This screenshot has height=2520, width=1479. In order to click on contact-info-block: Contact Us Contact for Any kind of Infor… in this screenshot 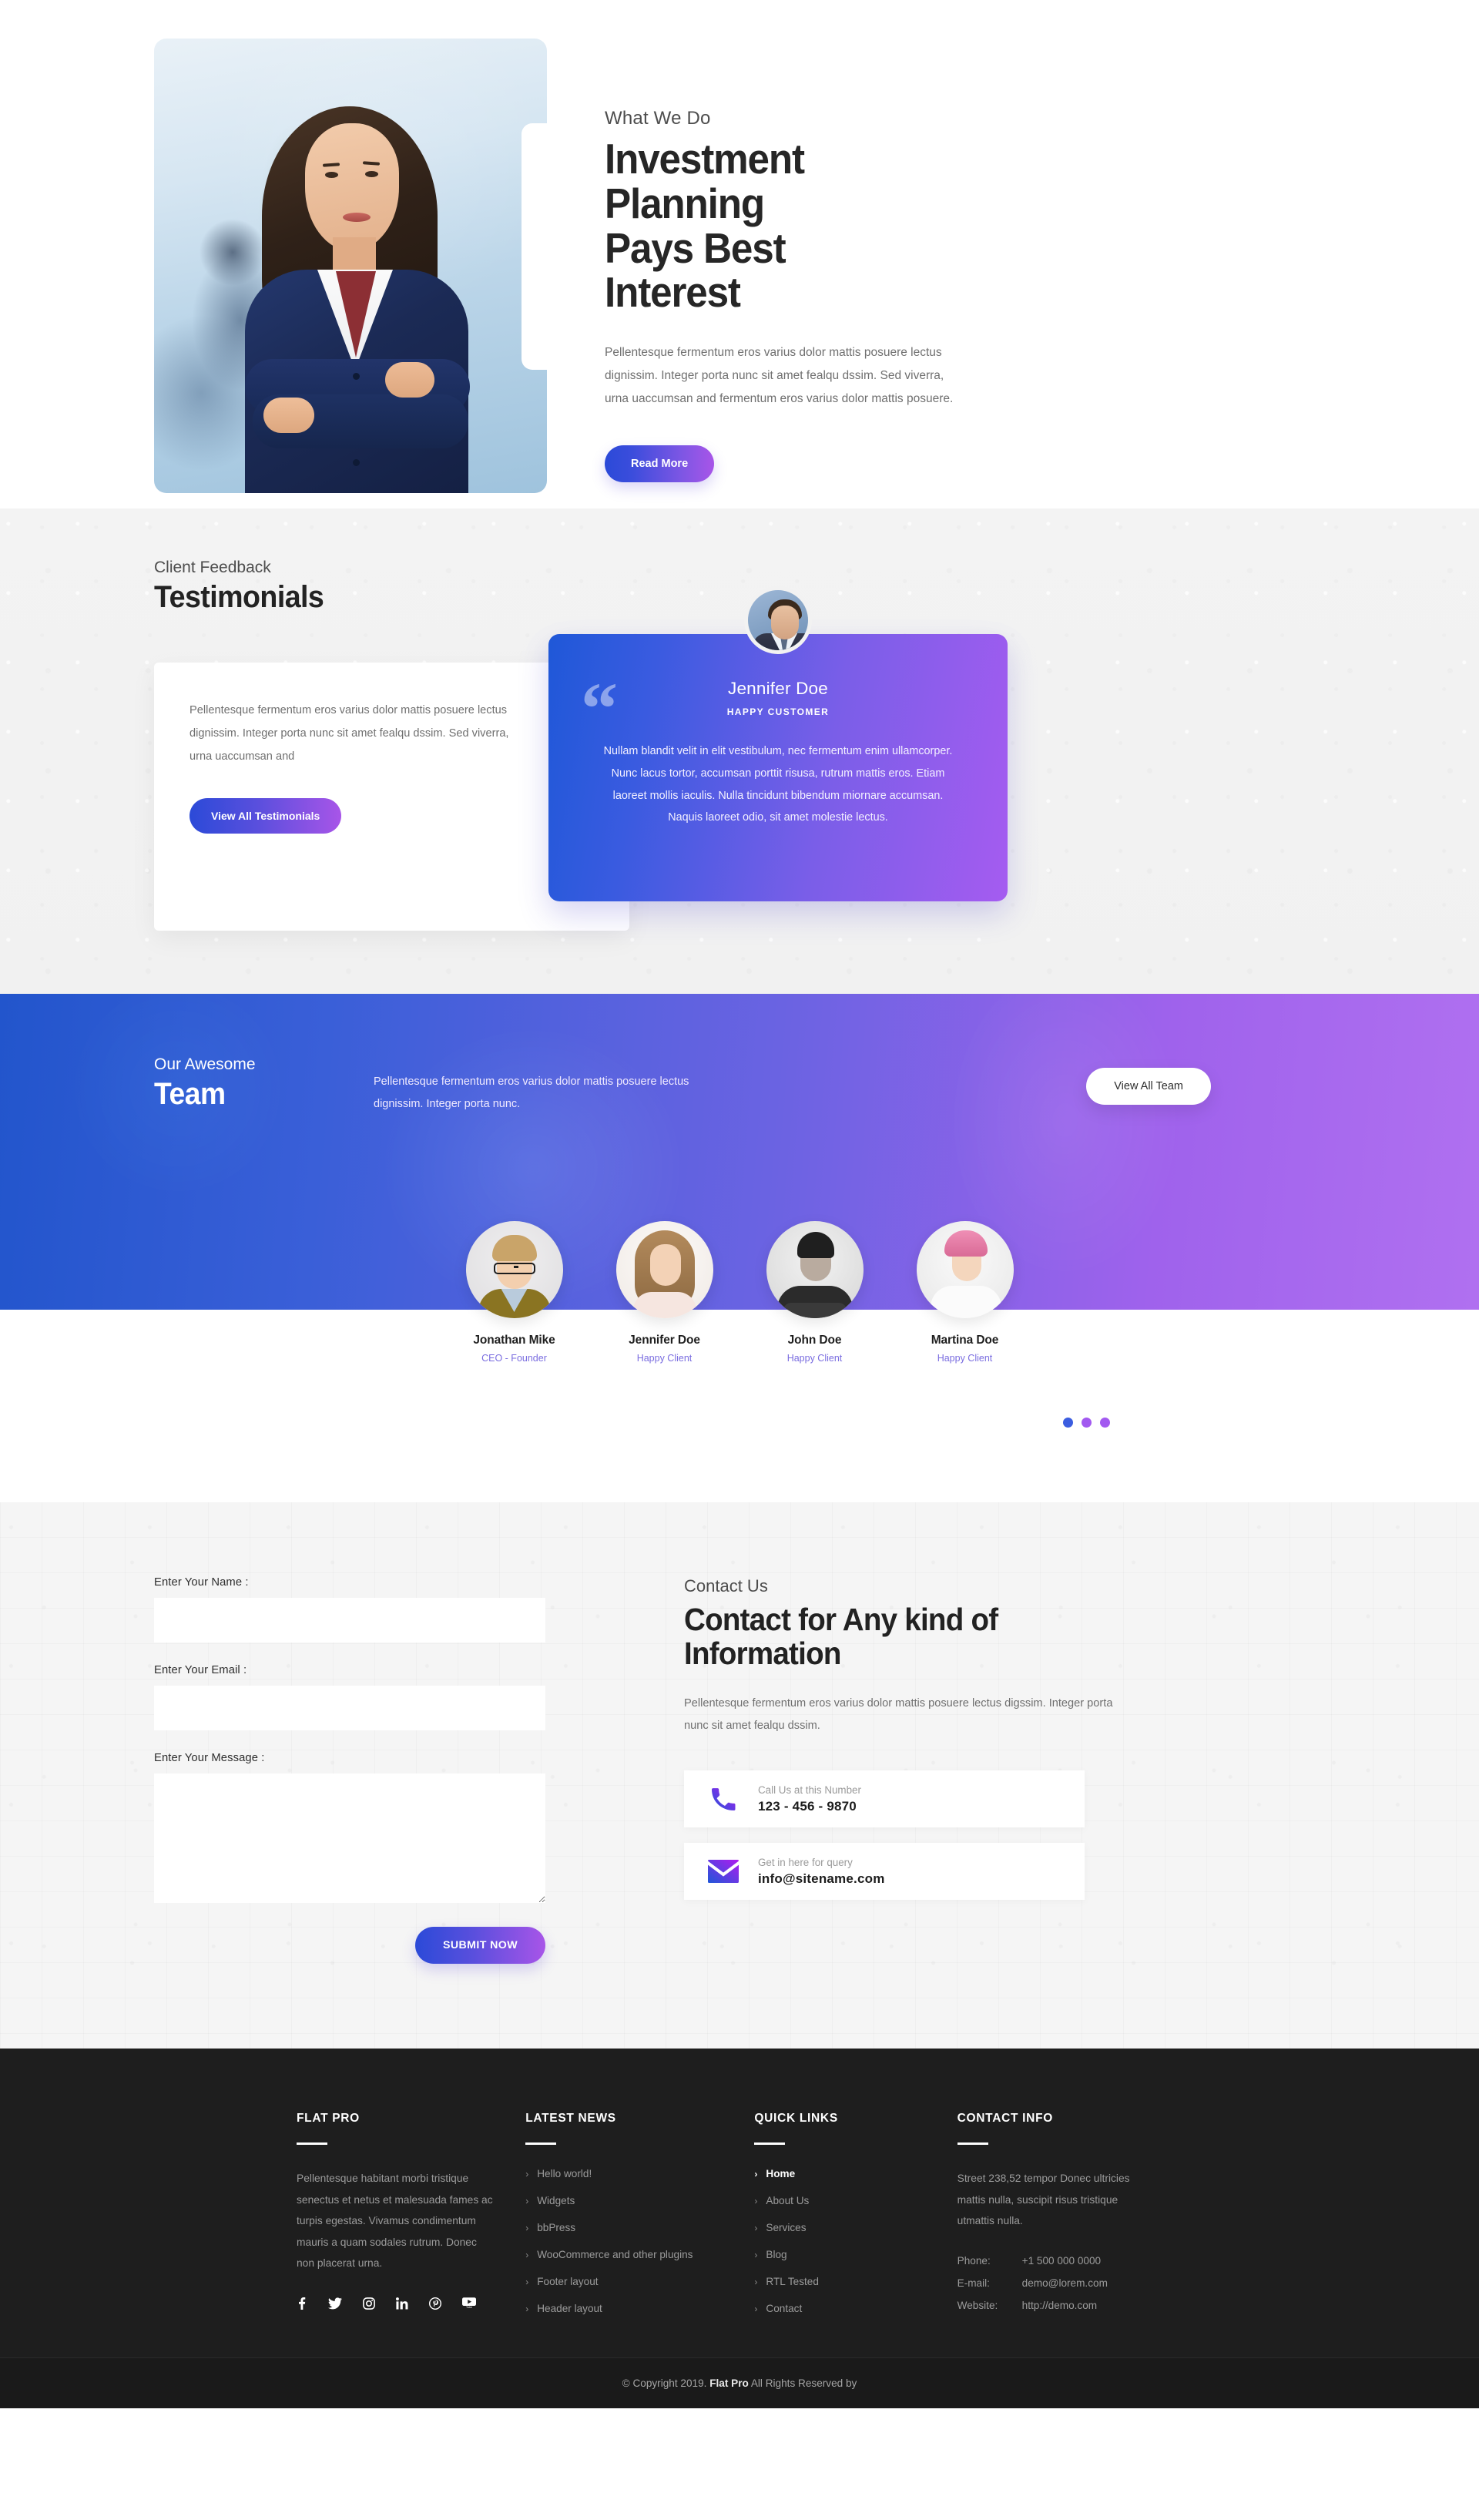, I will do `click(978, 1770)`.